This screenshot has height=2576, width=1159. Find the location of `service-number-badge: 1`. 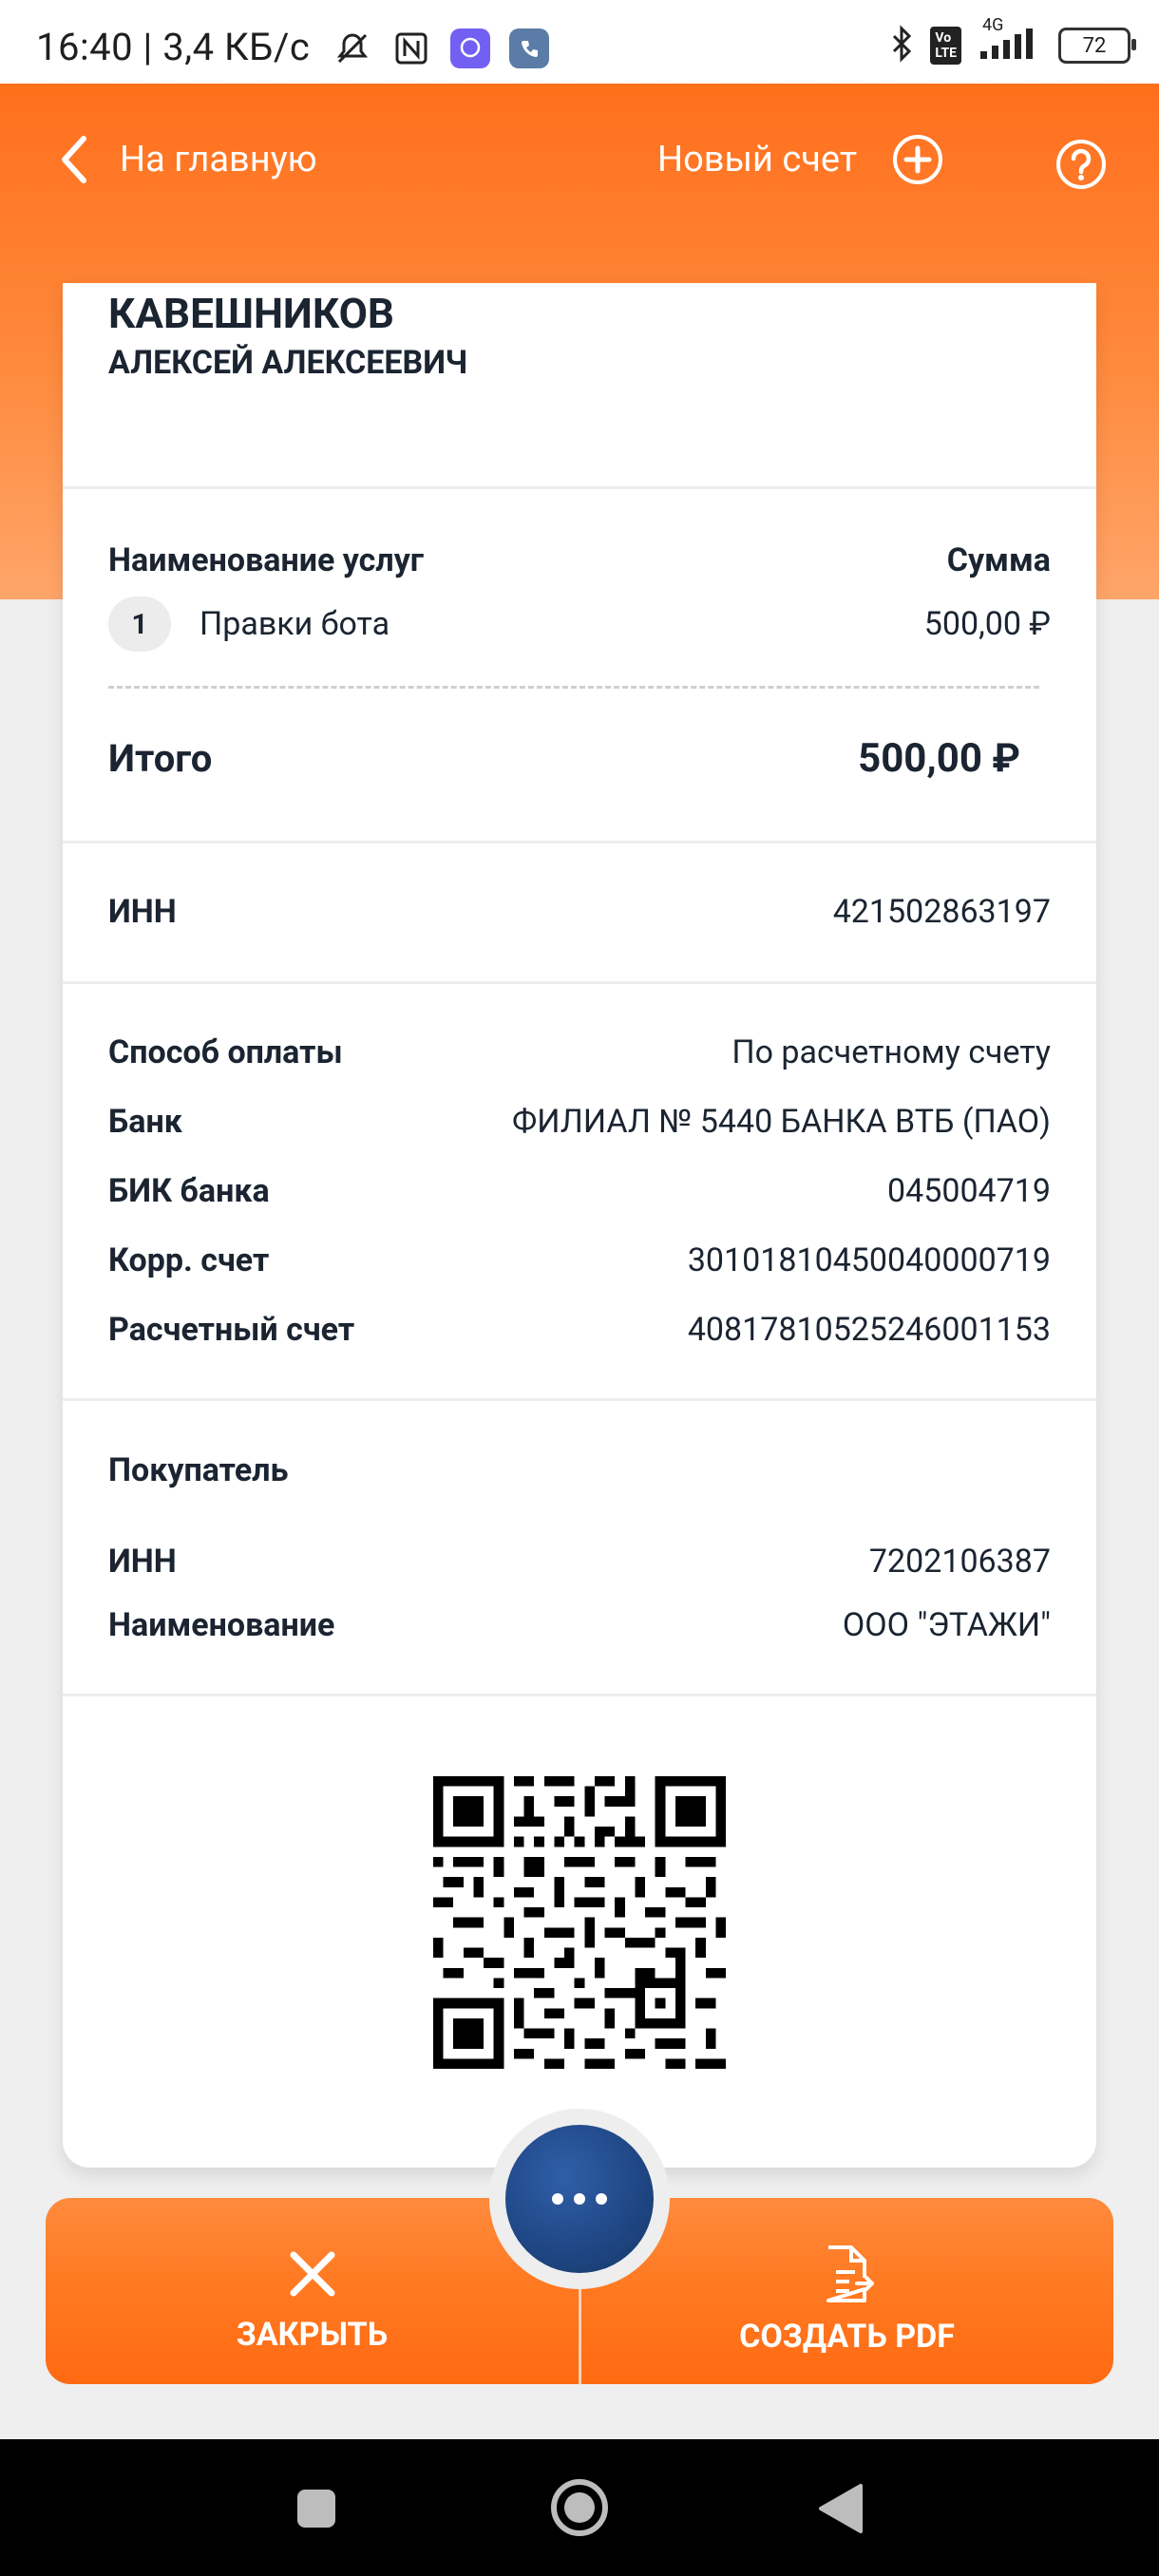

service-number-badge: 1 is located at coordinates (139, 624).